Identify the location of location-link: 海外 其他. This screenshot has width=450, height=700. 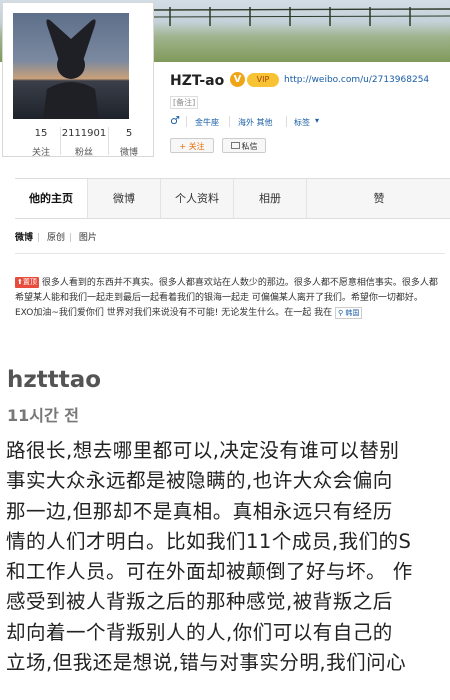
(255, 122).